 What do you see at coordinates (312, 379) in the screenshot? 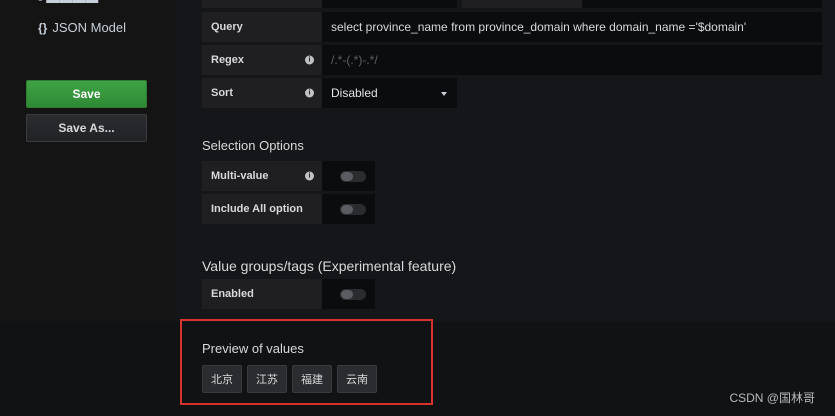
I see `preview-value-chip: 福建` at bounding box center [312, 379].